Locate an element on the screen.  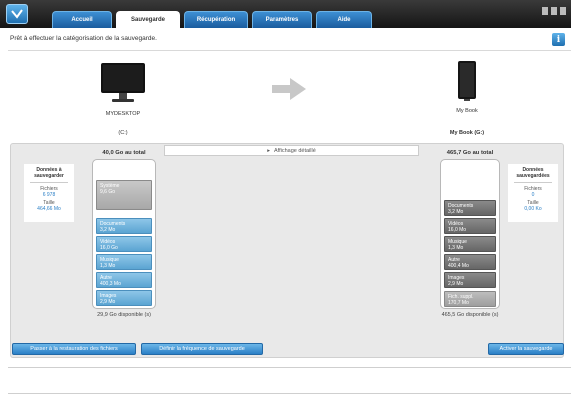
restore-files-button: Passer à la restauration des fichiers is located at coordinates (74, 349).